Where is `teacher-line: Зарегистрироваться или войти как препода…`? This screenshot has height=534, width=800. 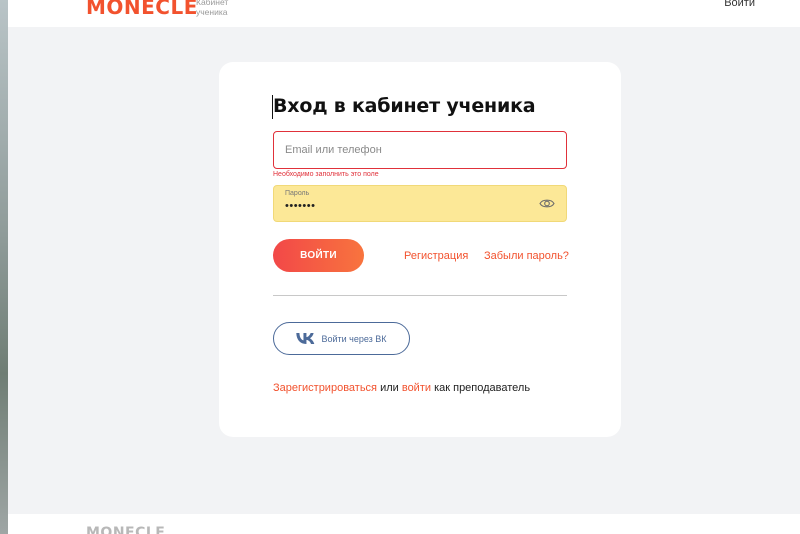 teacher-line: Зарегистрироваться или войти как препода… is located at coordinates (401, 388).